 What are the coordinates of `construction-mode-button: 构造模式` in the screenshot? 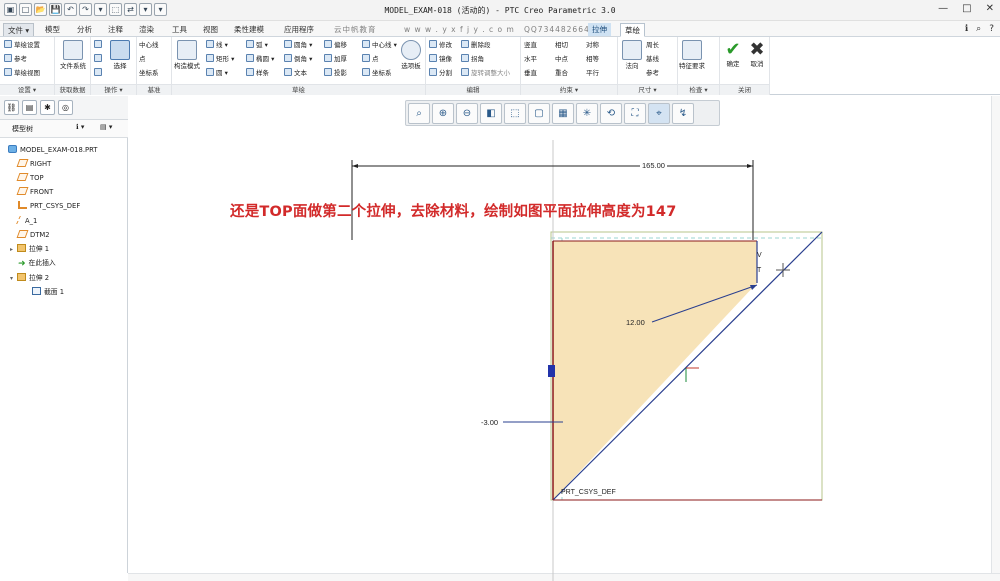 It's located at (187, 55).